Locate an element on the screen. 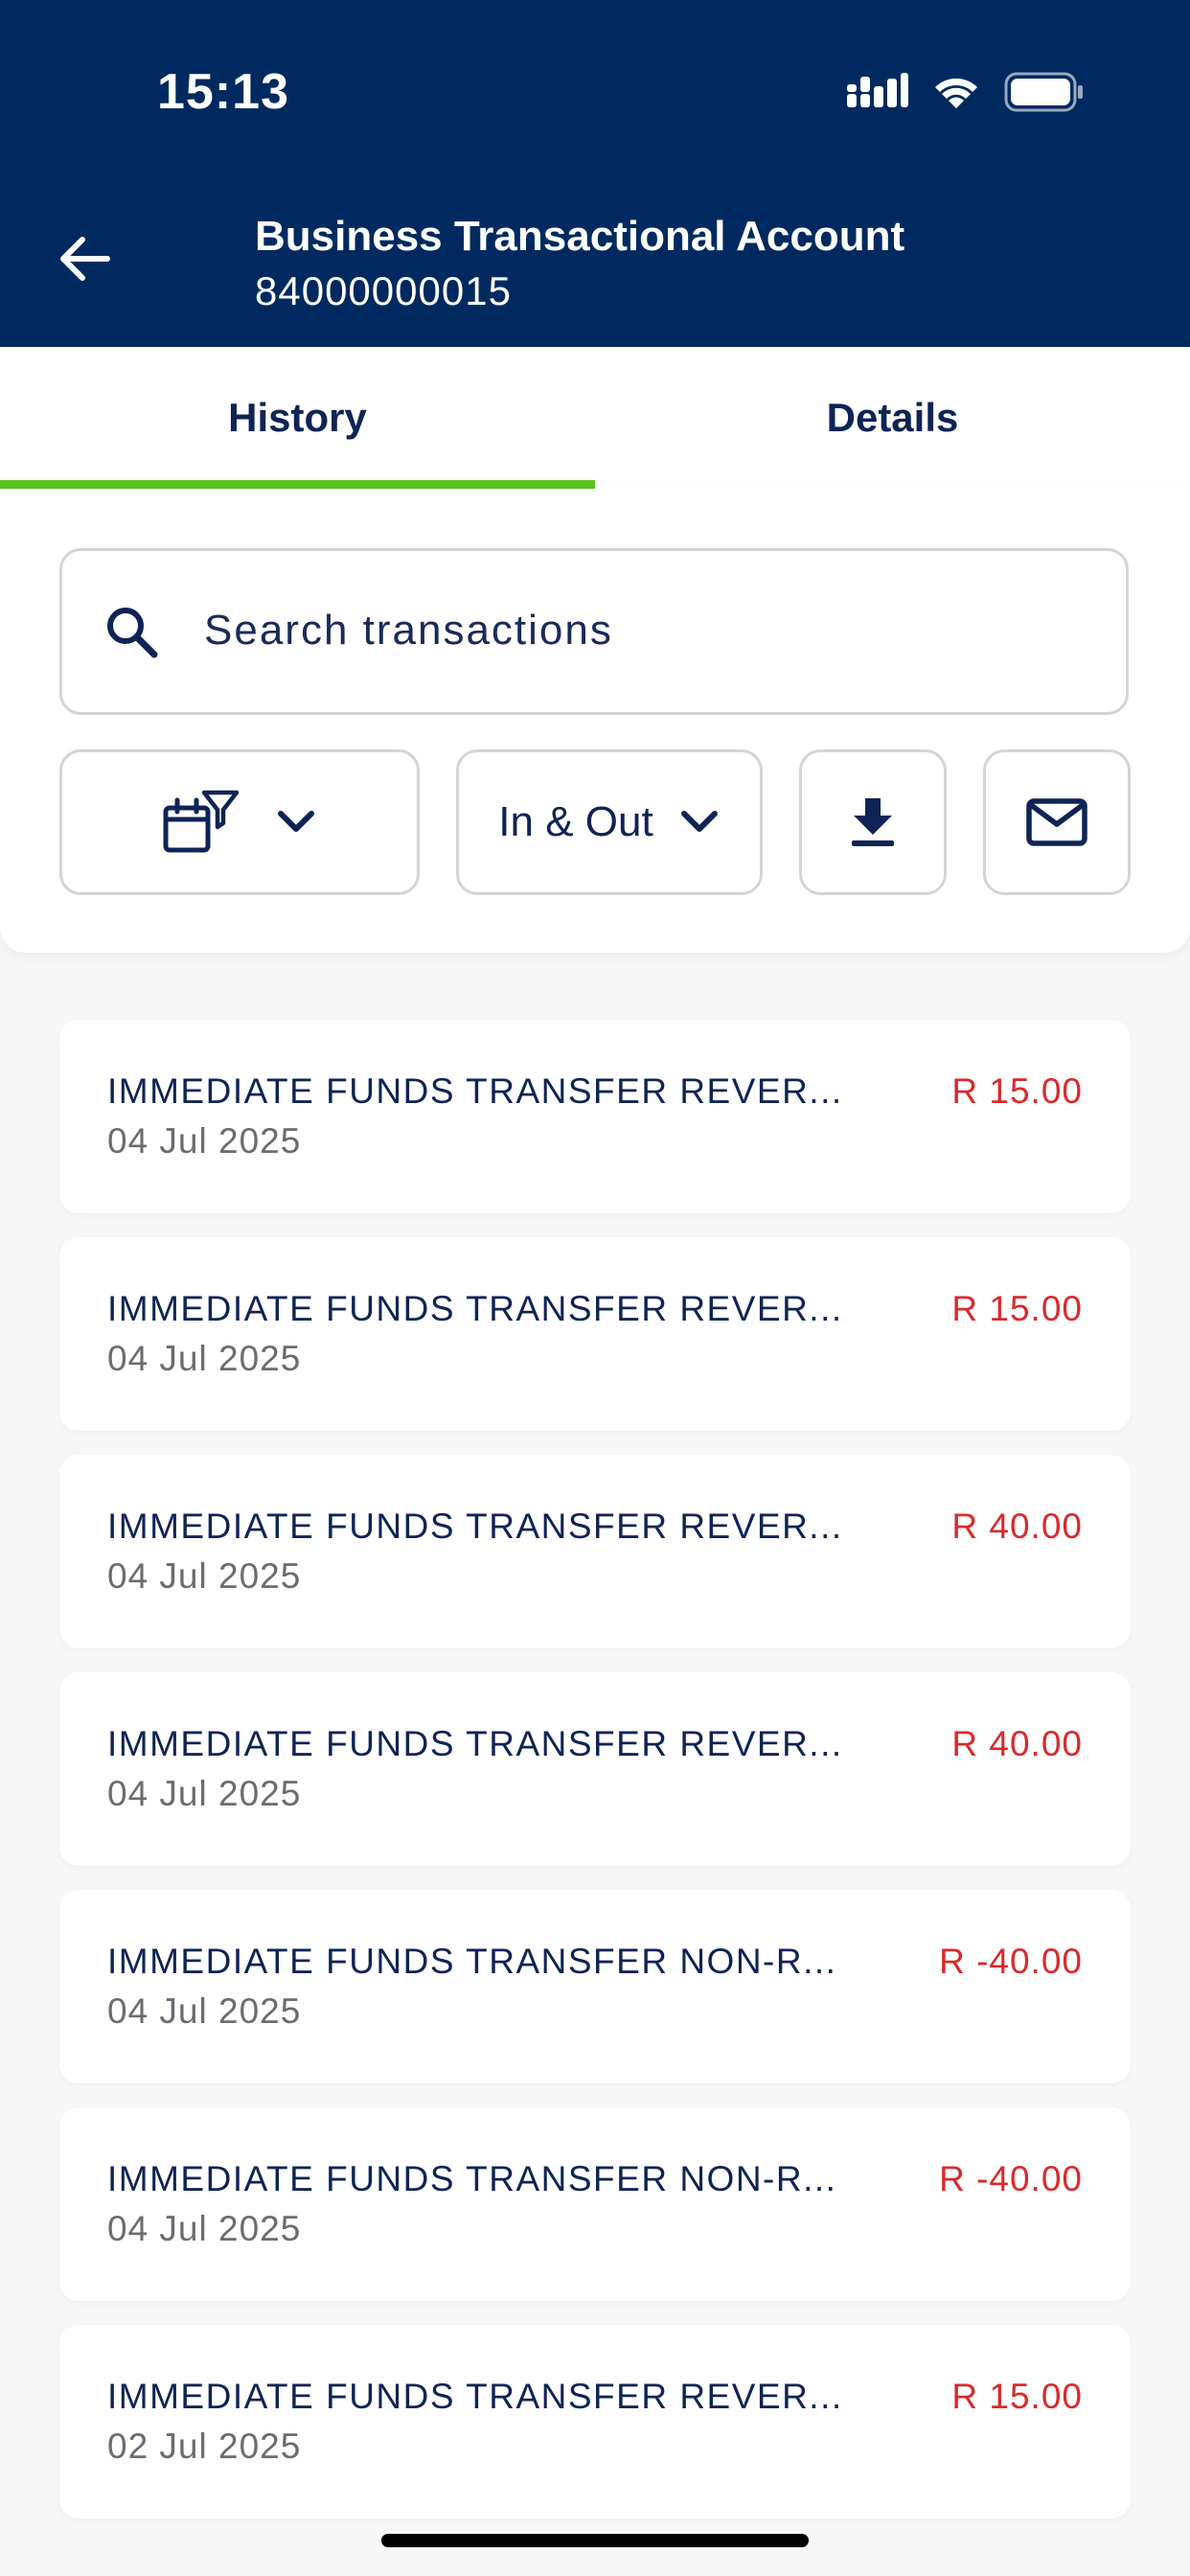 The width and height of the screenshot is (1190, 2576). email-statement-button is located at coordinates (1057, 822).